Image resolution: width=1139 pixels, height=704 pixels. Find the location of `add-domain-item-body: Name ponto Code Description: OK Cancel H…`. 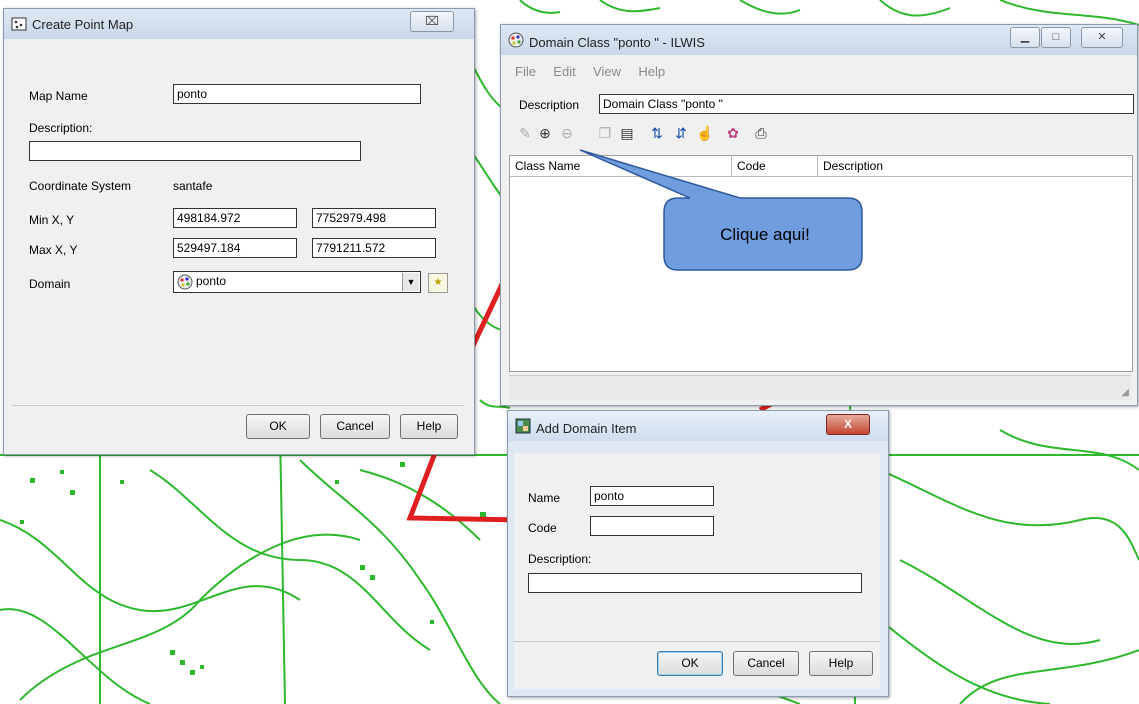

add-domain-item-body: Name ponto Code Description: OK Cancel H… is located at coordinates (697, 571).